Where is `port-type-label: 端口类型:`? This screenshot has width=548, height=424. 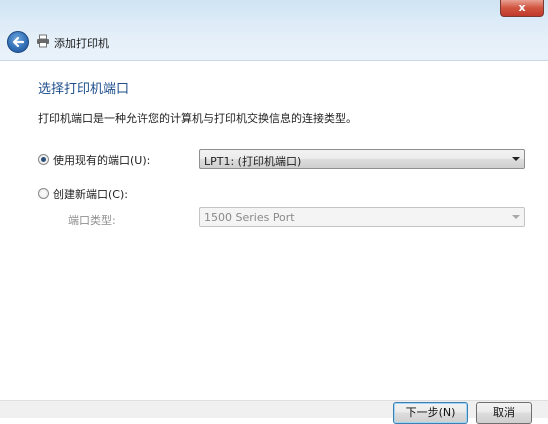
port-type-label: 端口类型: is located at coordinates (92, 220).